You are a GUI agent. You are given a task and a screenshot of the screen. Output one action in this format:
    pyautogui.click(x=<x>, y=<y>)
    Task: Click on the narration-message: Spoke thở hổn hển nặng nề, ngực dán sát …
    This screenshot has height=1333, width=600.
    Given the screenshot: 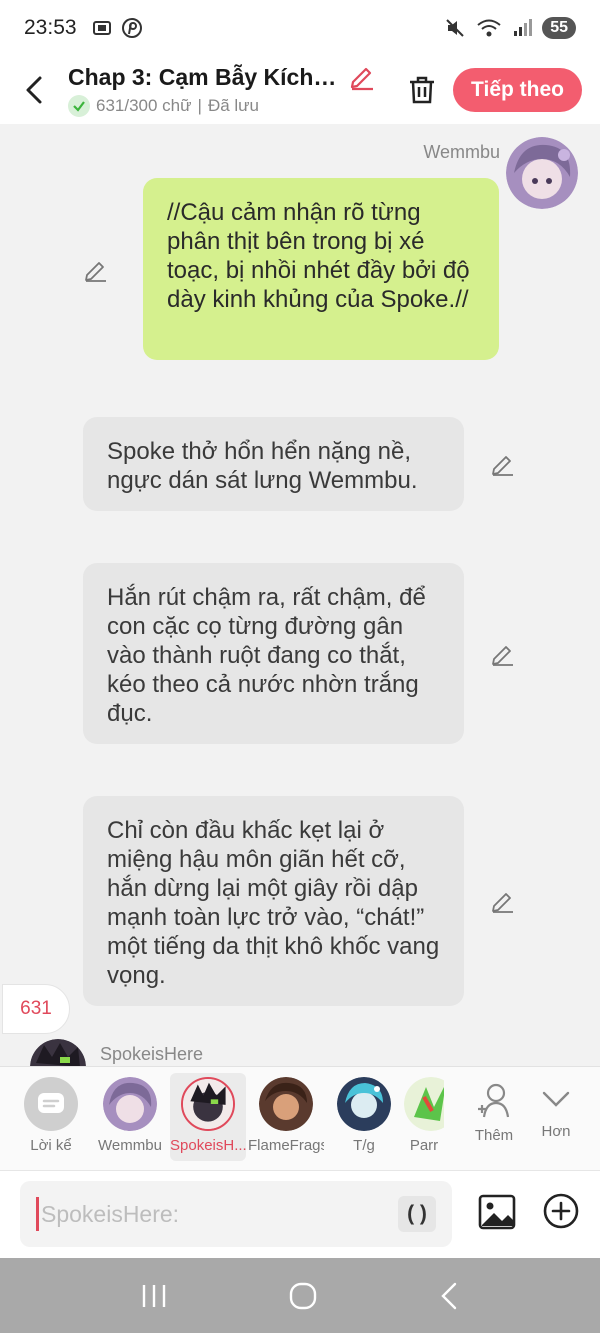 What is the action you would take?
    pyautogui.click(x=273, y=464)
    